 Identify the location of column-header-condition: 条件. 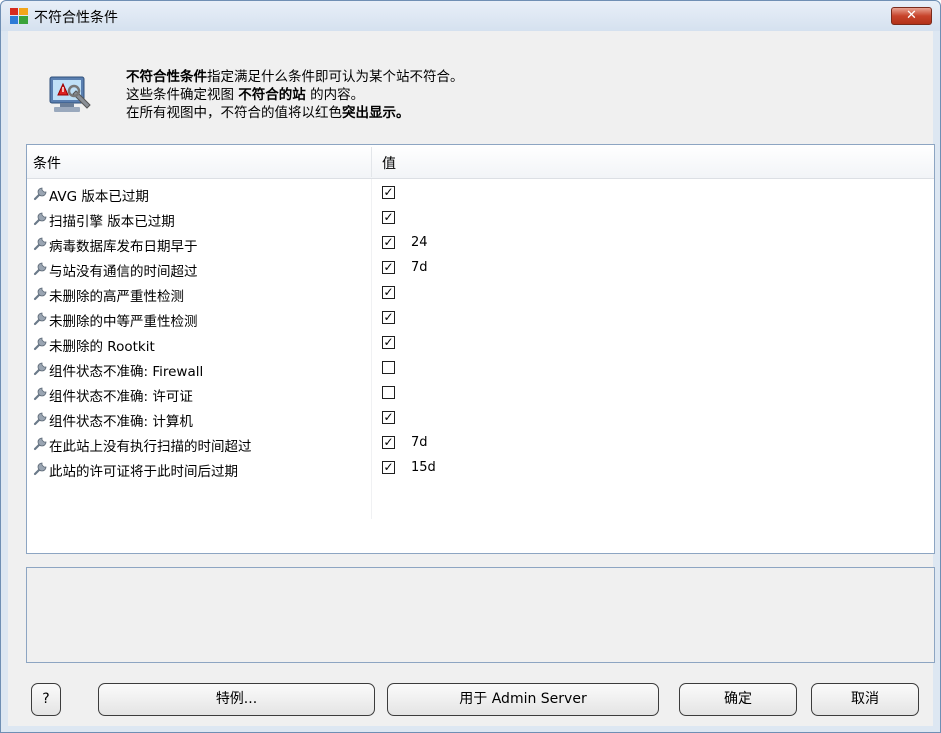
(47, 163).